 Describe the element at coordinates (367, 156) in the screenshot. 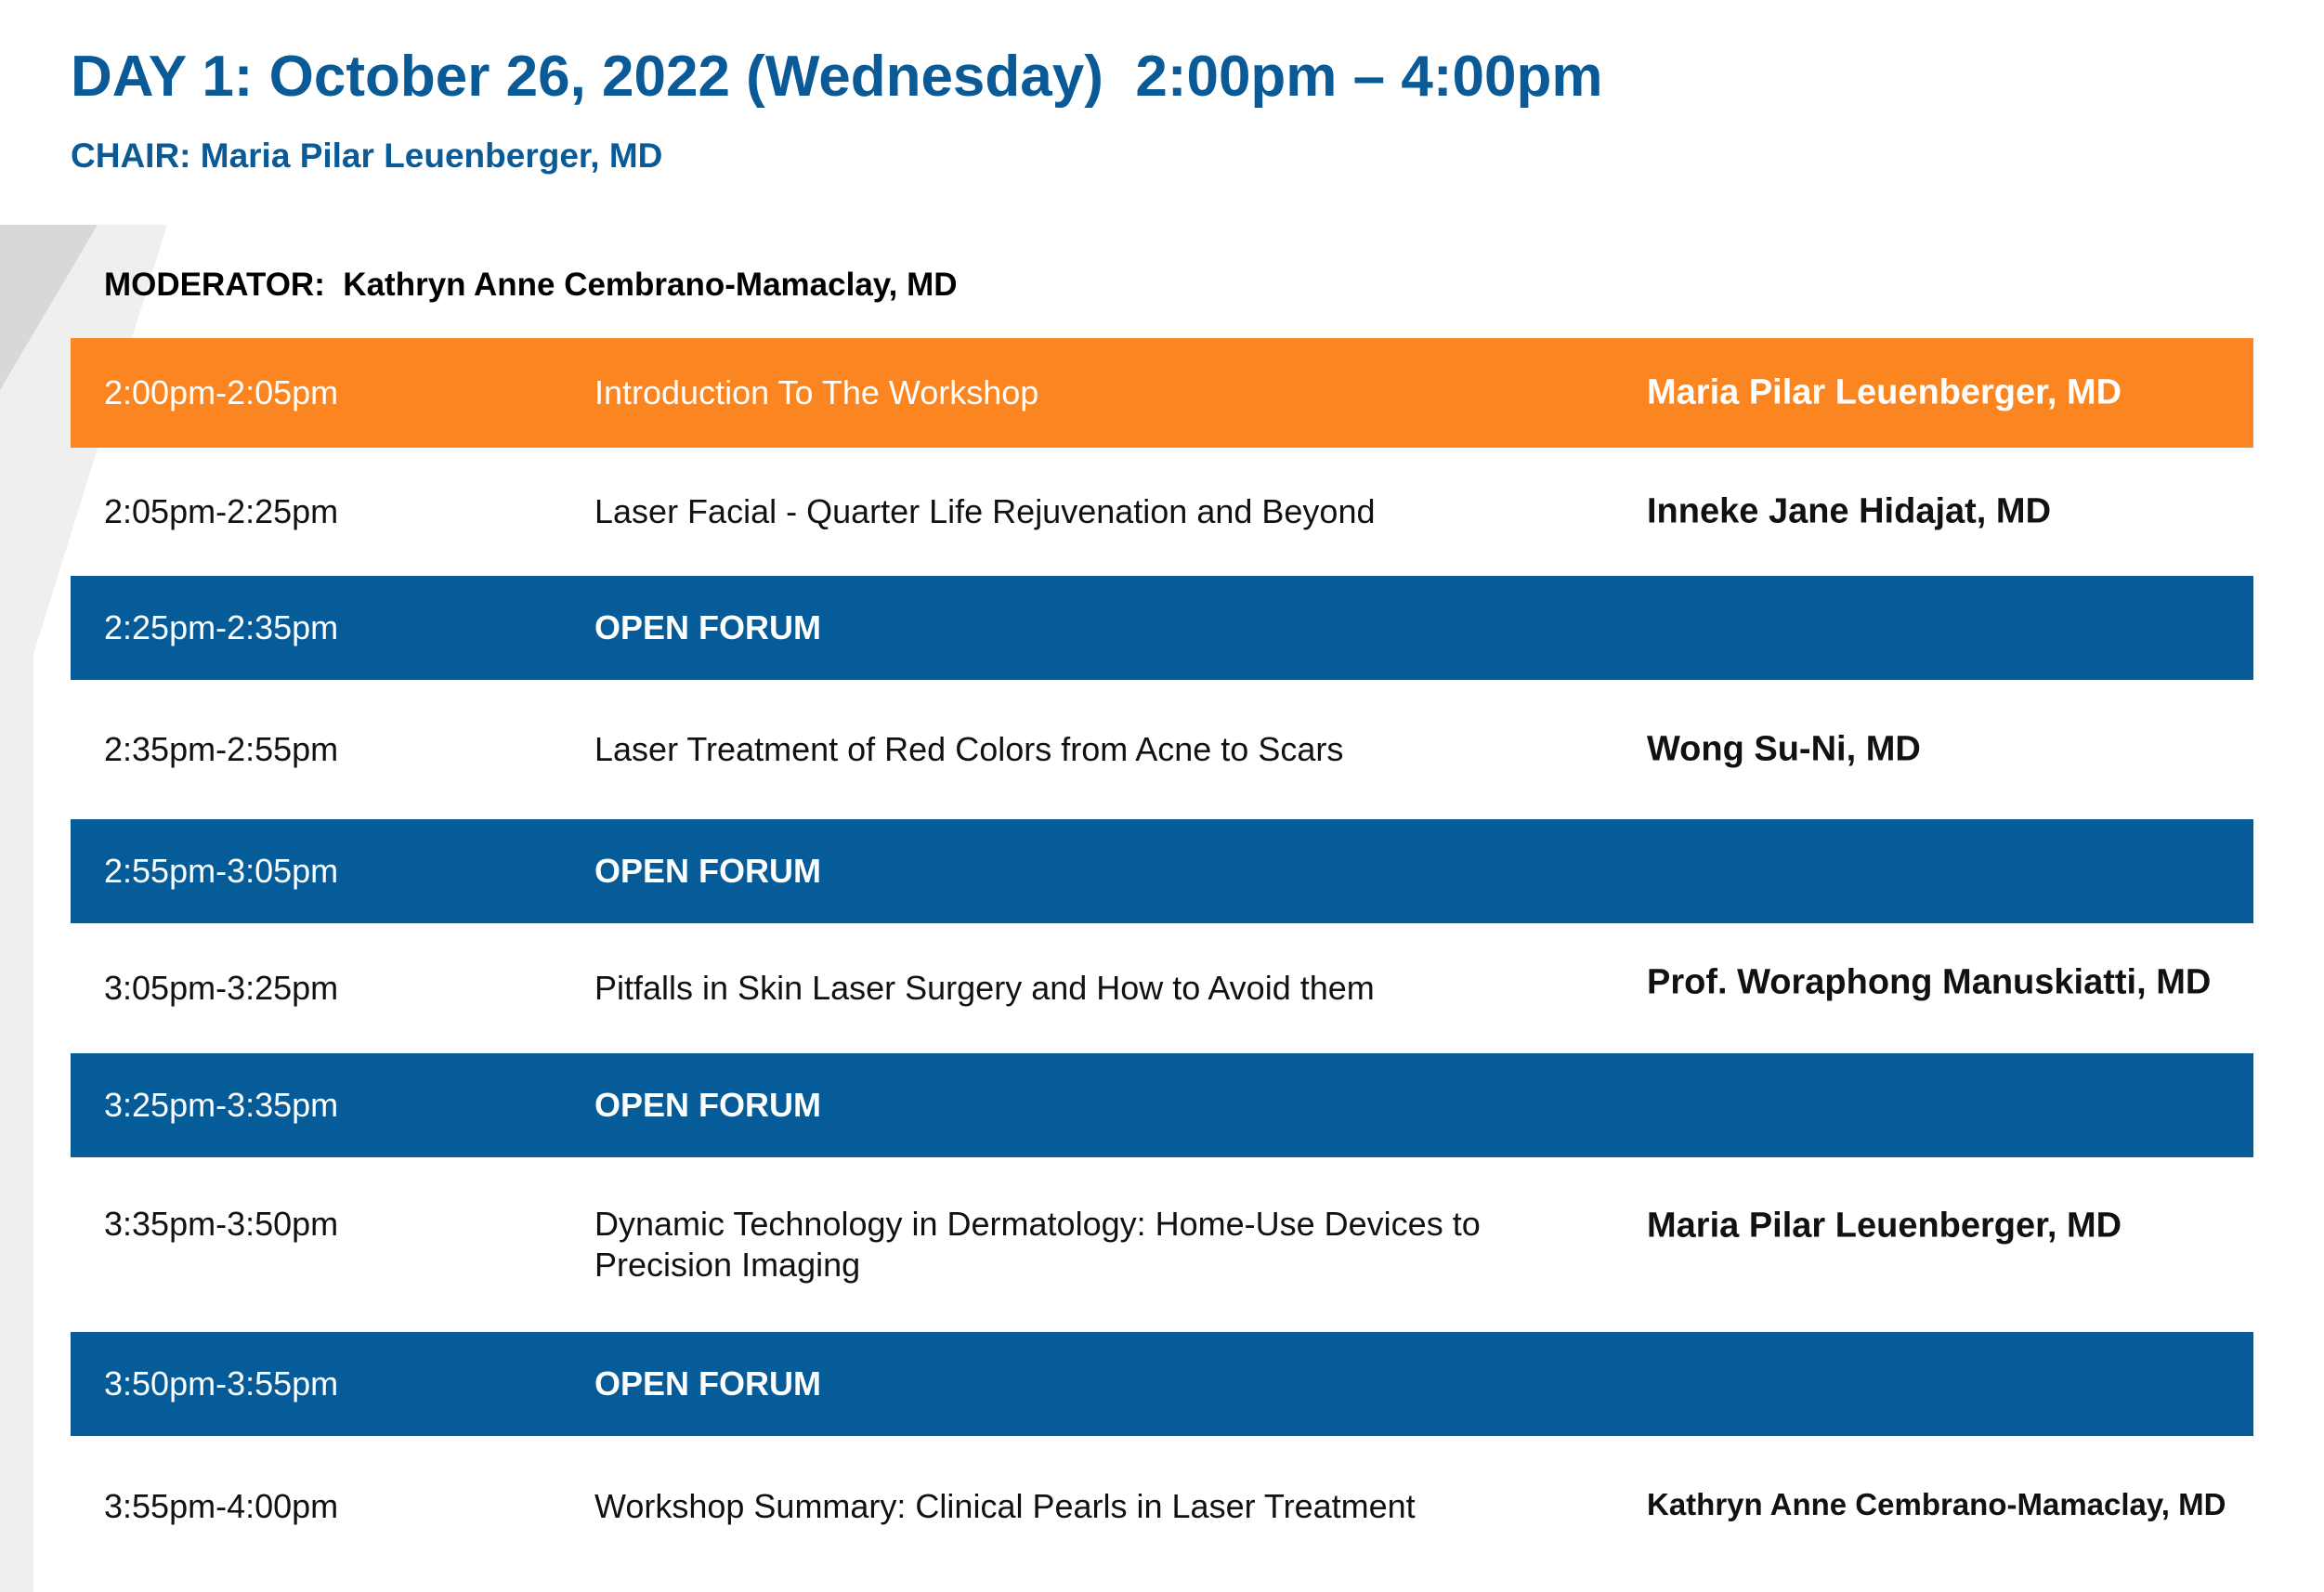

I see `chair-line: CHAIR: Maria Pilar Leuenberger, MD` at that location.